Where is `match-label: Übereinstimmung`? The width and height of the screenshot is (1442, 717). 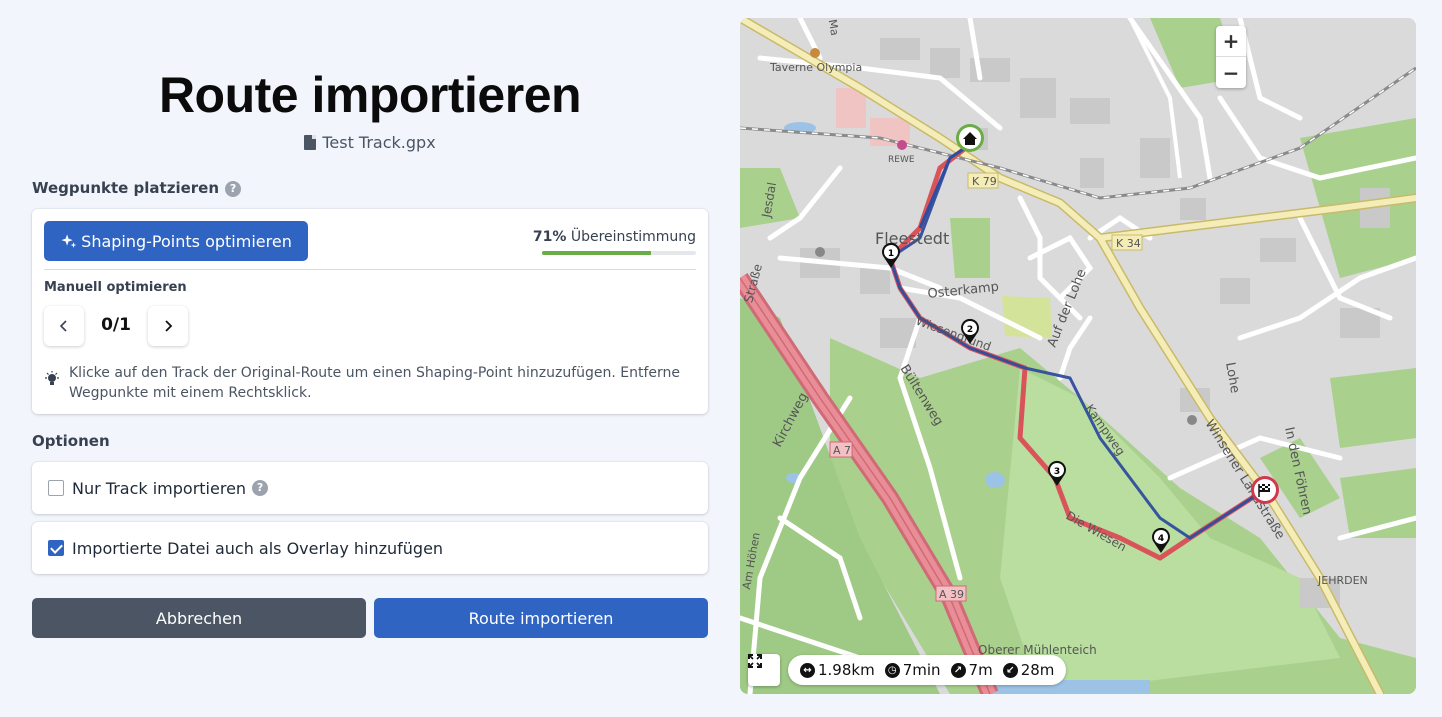 match-label: Übereinstimmung is located at coordinates (633, 237).